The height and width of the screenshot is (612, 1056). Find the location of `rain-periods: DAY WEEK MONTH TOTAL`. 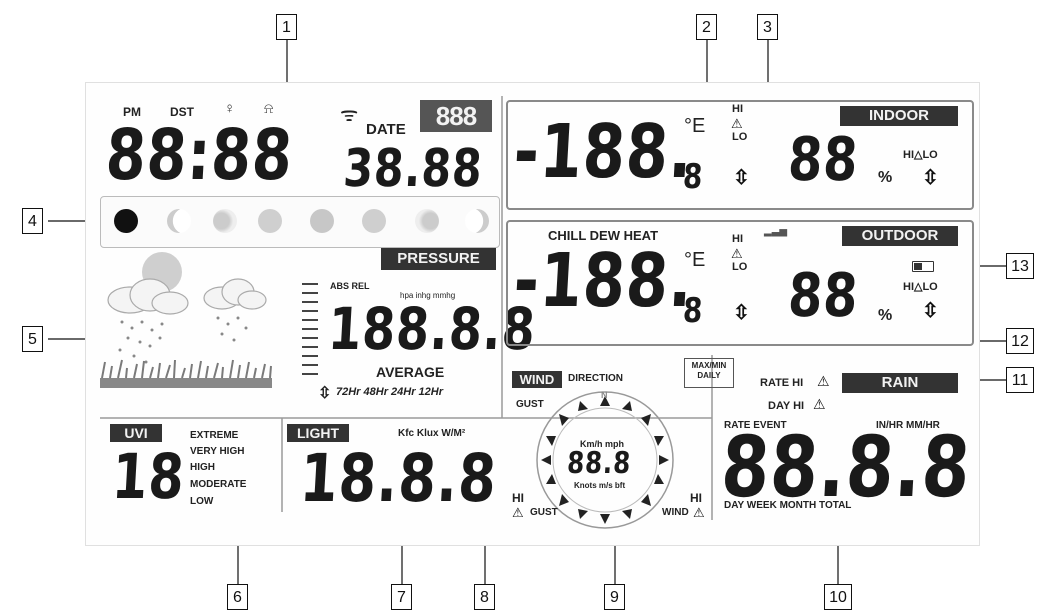

rain-periods: DAY WEEK MONTH TOTAL is located at coordinates (788, 505).